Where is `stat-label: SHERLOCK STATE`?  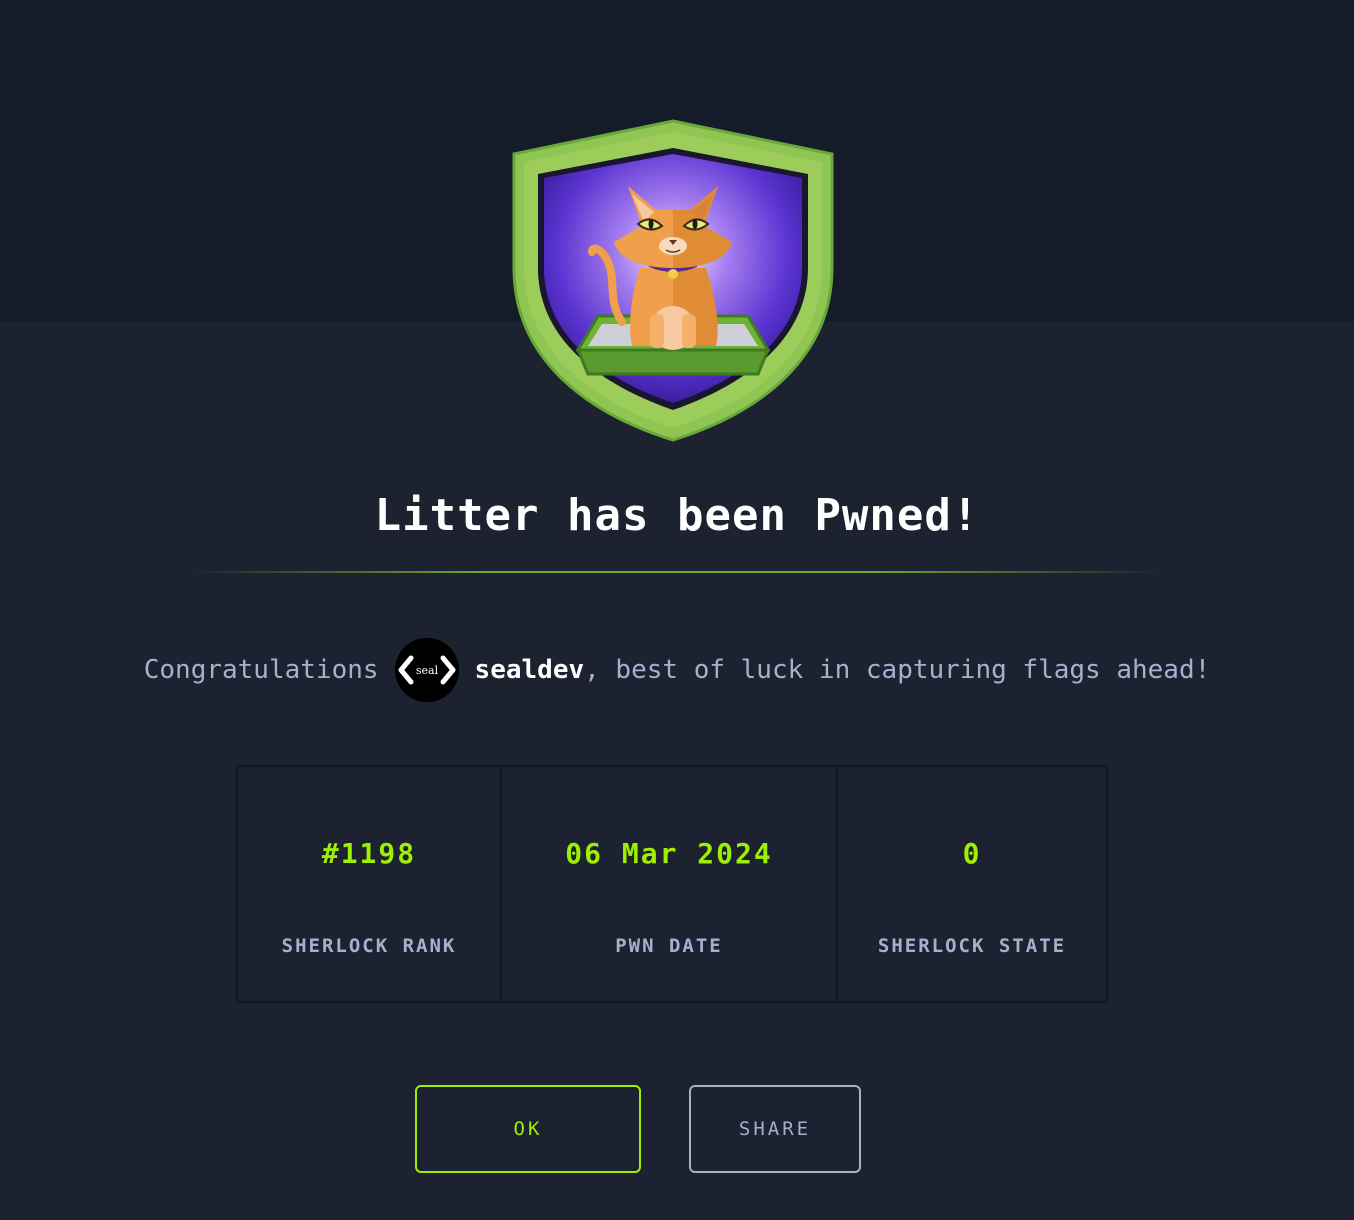 stat-label: SHERLOCK STATE is located at coordinates (972, 946).